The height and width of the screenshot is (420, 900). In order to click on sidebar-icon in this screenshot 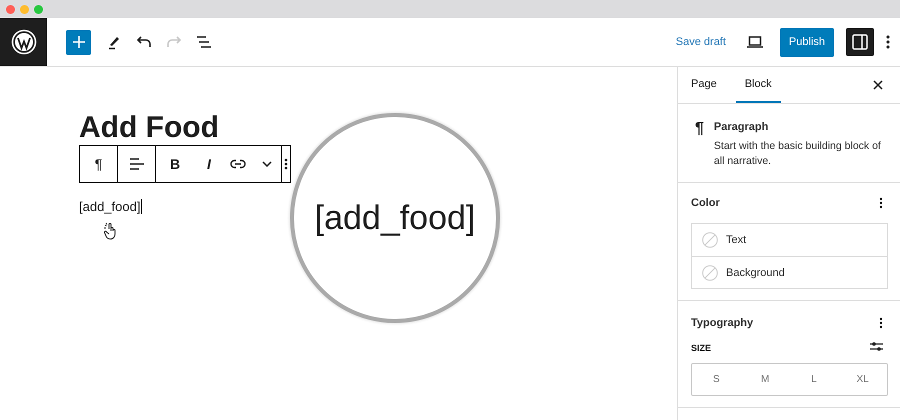, I will do `click(860, 42)`.